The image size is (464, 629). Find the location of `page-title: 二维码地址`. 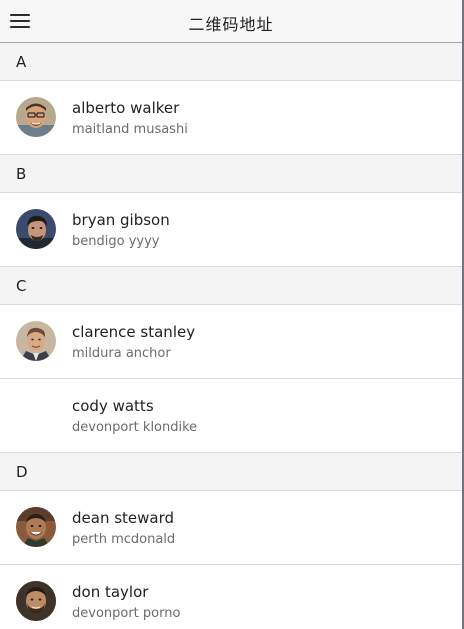

page-title: 二维码地址 is located at coordinates (231, 24).